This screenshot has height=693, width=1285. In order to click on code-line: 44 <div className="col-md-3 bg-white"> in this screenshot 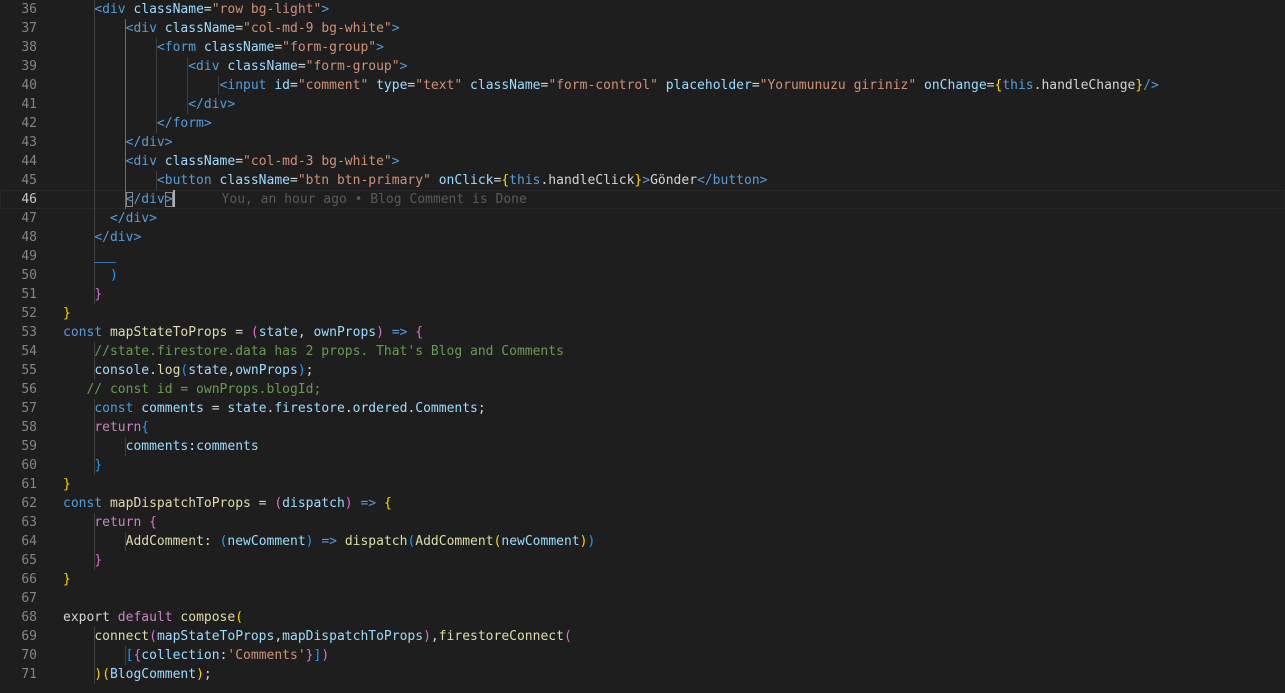, I will do `click(642, 161)`.